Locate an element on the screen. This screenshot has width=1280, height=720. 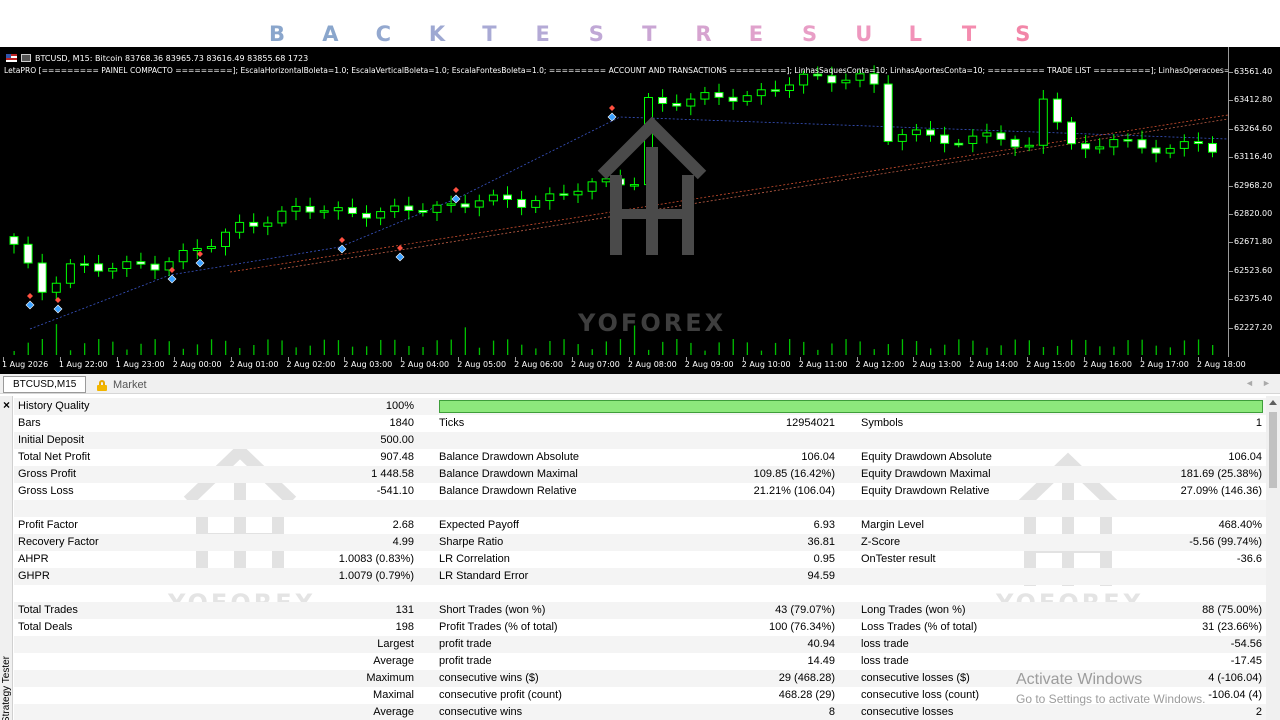
results-cell: consecutive profit (count) is located at coordinates (500, 695).